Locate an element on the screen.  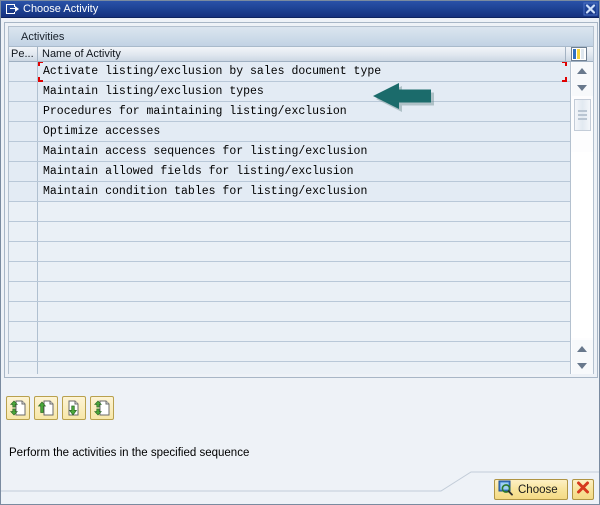
choose-button: Choose is located at coordinates (531, 489).